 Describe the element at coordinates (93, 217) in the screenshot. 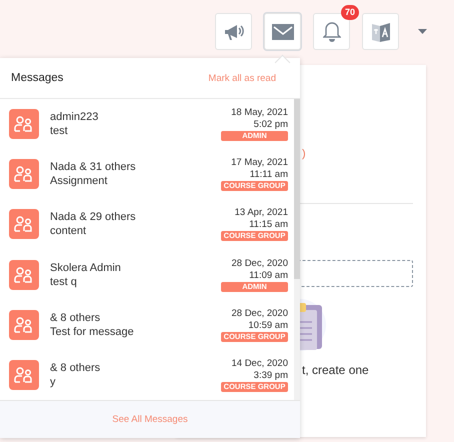

I see `sender-name: Nada & 29 others` at that location.